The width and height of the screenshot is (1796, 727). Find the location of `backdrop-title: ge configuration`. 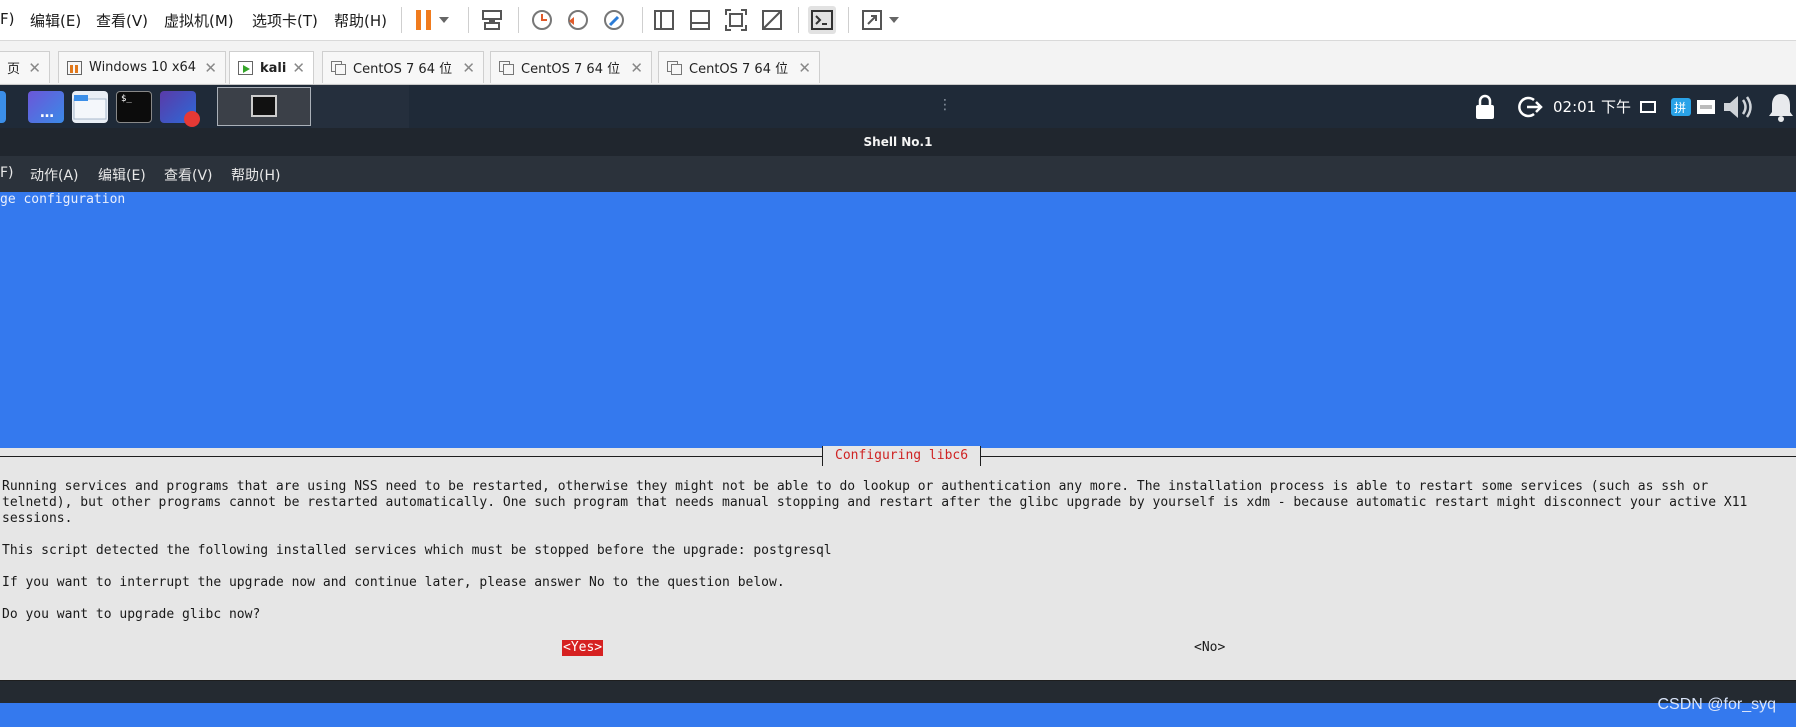

backdrop-title: ge configuration is located at coordinates (63, 199).